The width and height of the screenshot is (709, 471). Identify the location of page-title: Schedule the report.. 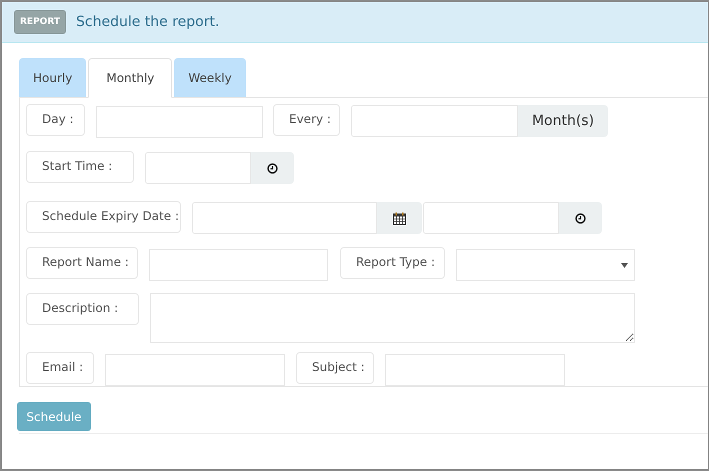
(148, 22).